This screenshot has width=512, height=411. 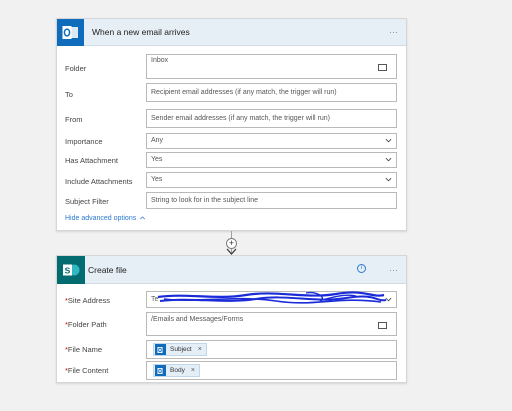 I want to click on importance-label: Importance, so click(x=84, y=141).